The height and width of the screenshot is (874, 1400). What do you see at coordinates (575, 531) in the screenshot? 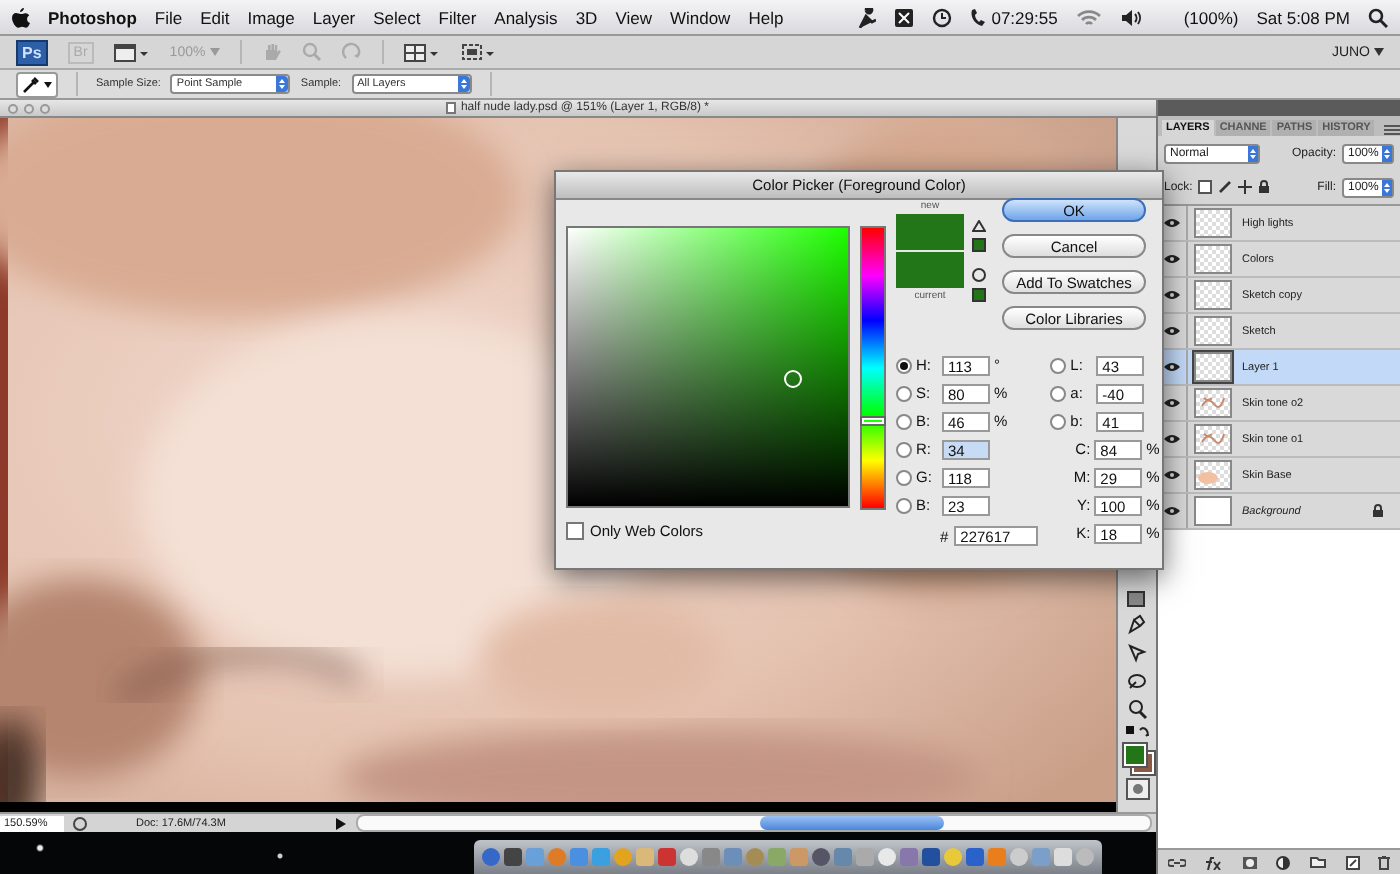
I see `checkbox` at bounding box center [575, 531].